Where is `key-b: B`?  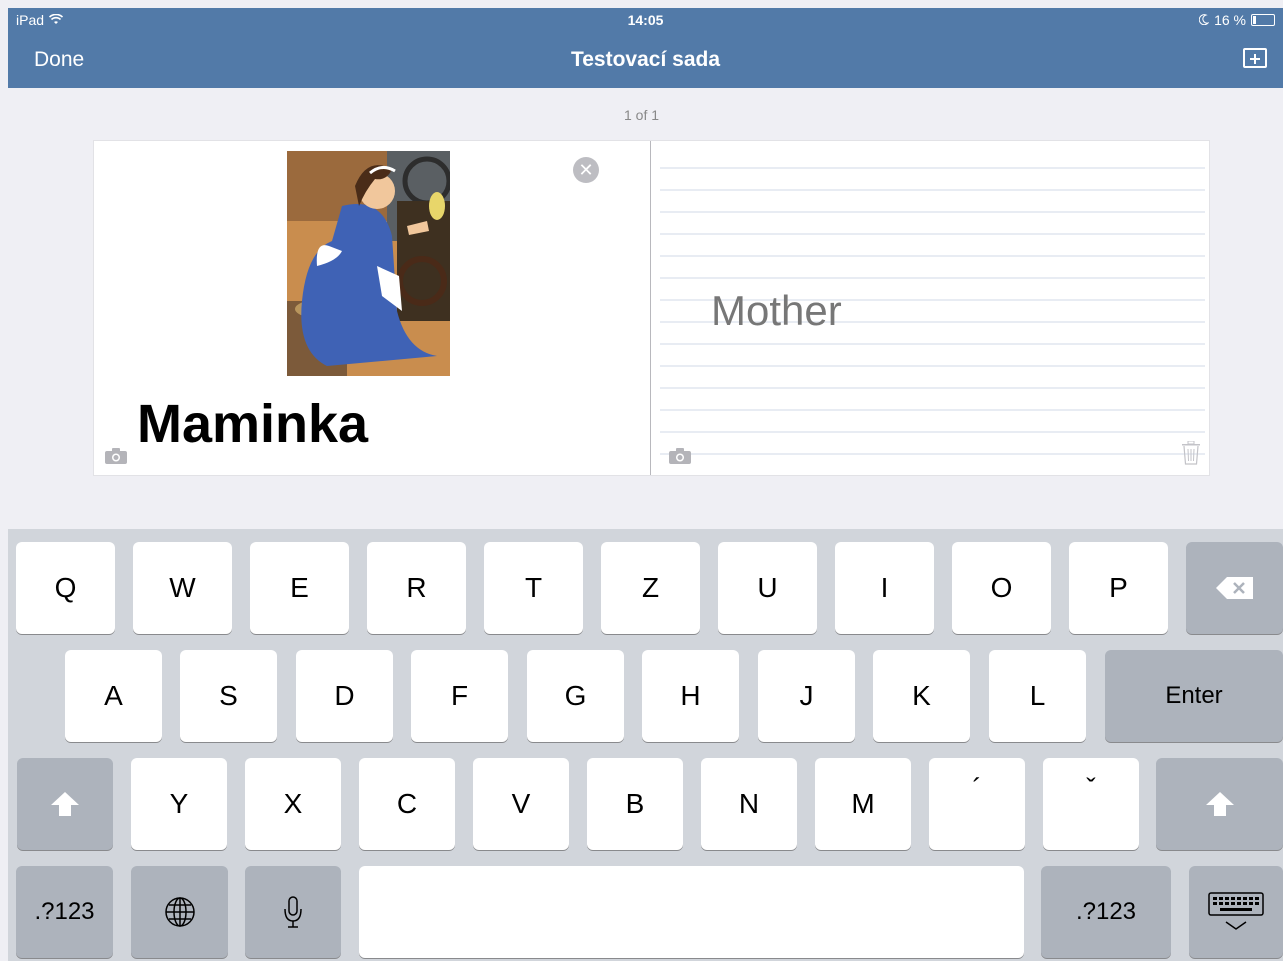
key-b: B is located at coordinates (635, 804).